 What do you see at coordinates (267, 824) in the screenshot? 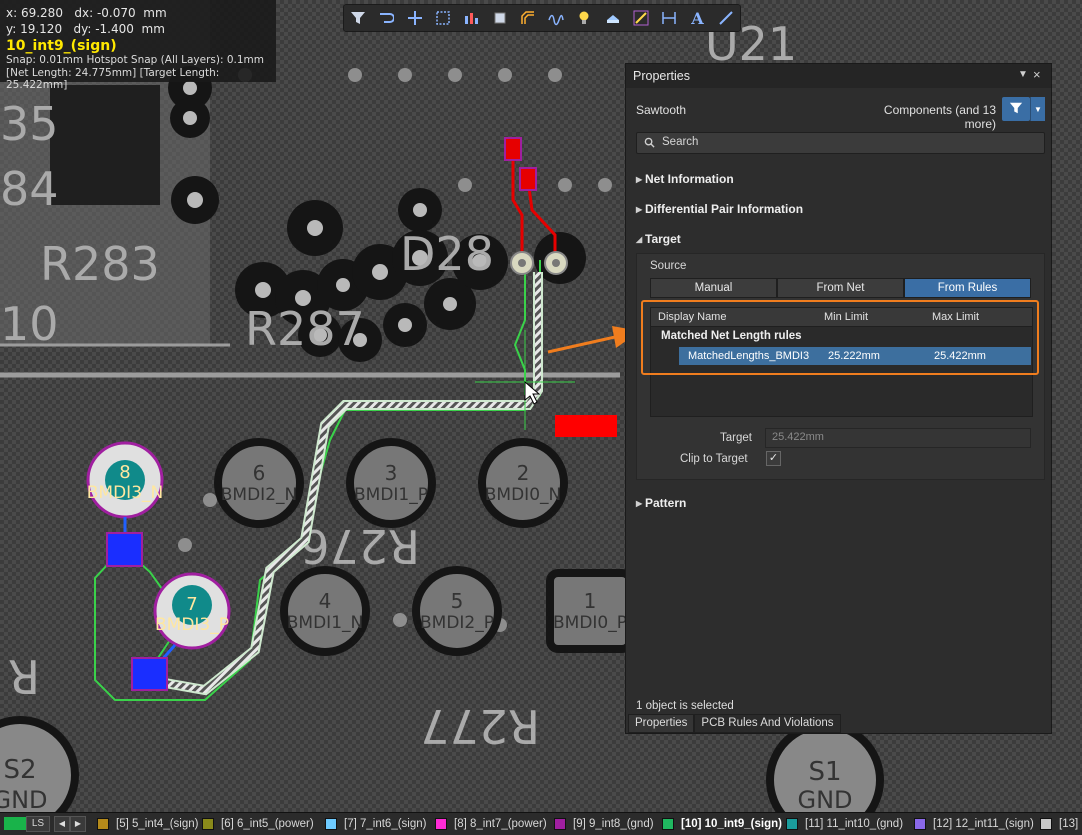
I see `layer-tab-label: [6] 6_int5_(power)` at bounding box center [267, 824].